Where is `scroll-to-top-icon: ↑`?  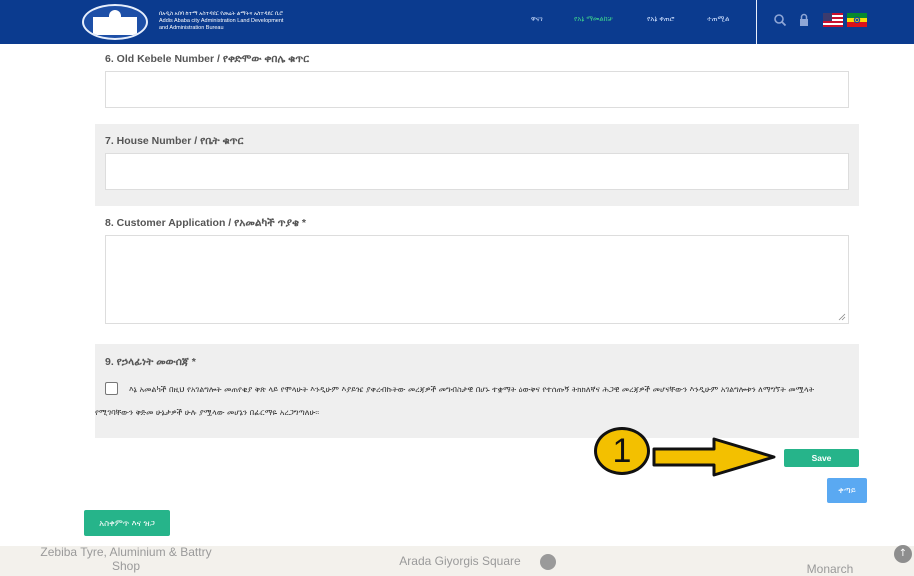 scroll-to-top-icon: ↑ is located at coordinates (903, 554).